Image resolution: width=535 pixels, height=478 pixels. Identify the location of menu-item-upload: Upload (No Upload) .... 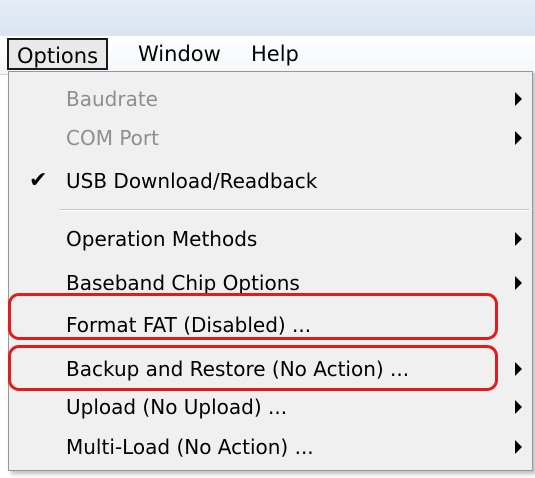
(270, 407).